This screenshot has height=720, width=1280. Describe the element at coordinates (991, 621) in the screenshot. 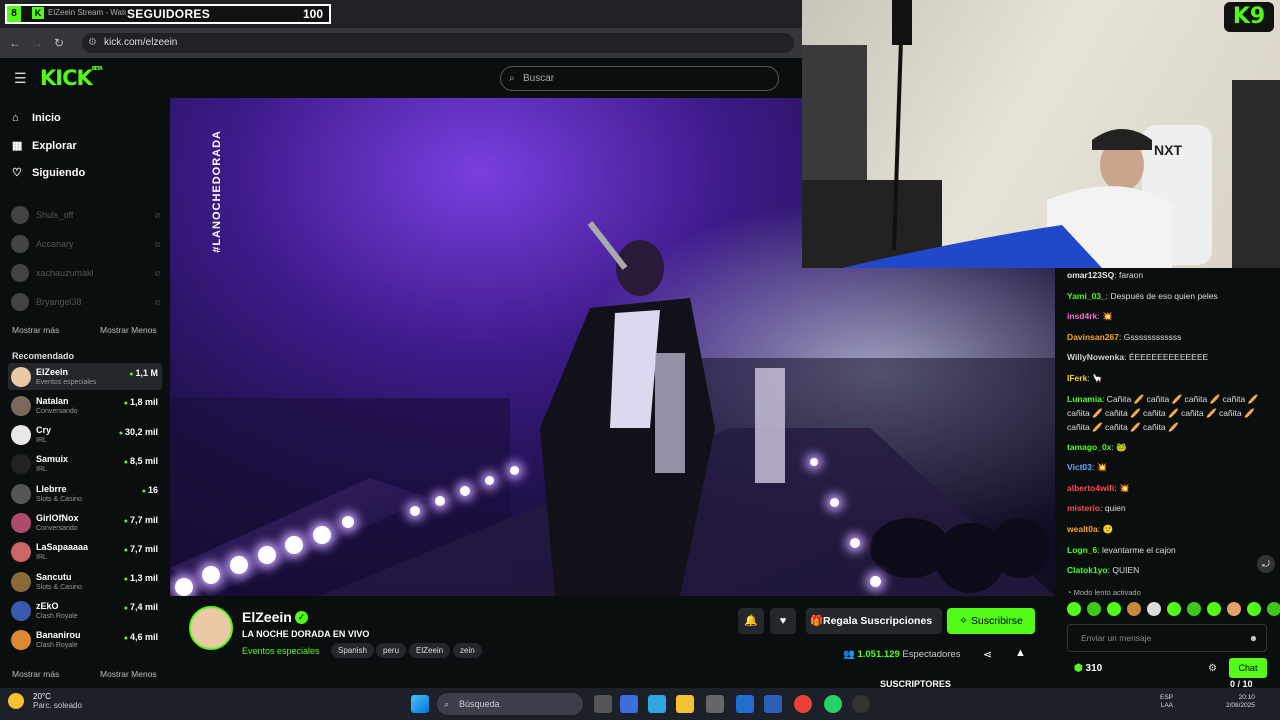

I see `subscribe-button: ✧ Suscribirse` at that location.